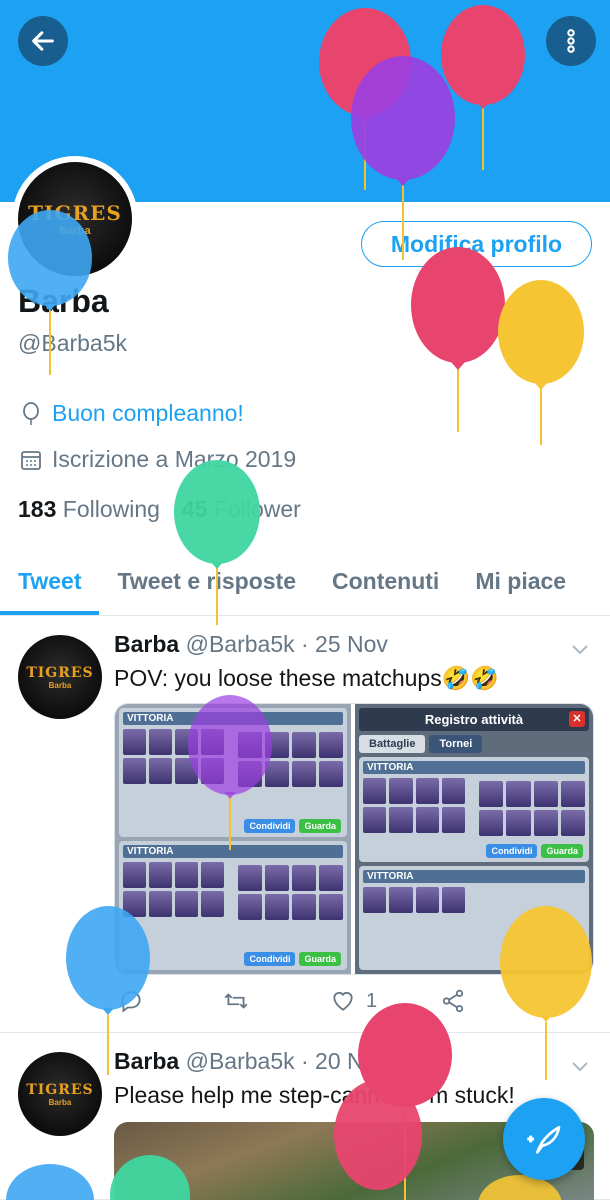 The height and width of the screenshot is (1200, 610). I want to click on edit-profile-button: Modifica profilo, so click(476, 244).